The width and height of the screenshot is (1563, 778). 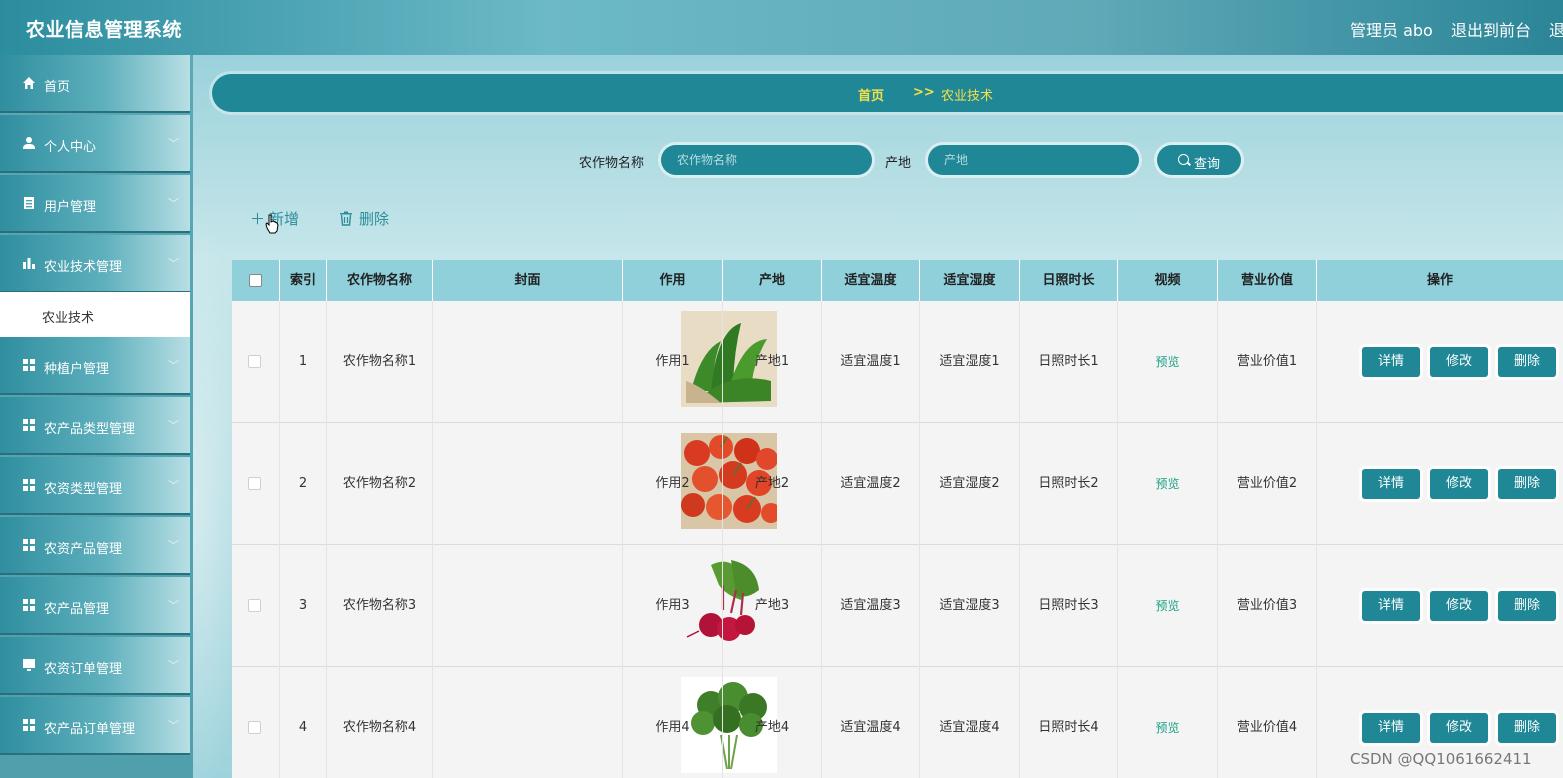 What do you see at coordinates (95, 84) in the screenshot?
I see `sidebar-item-home: 首页` at bounding box center [95, 84].